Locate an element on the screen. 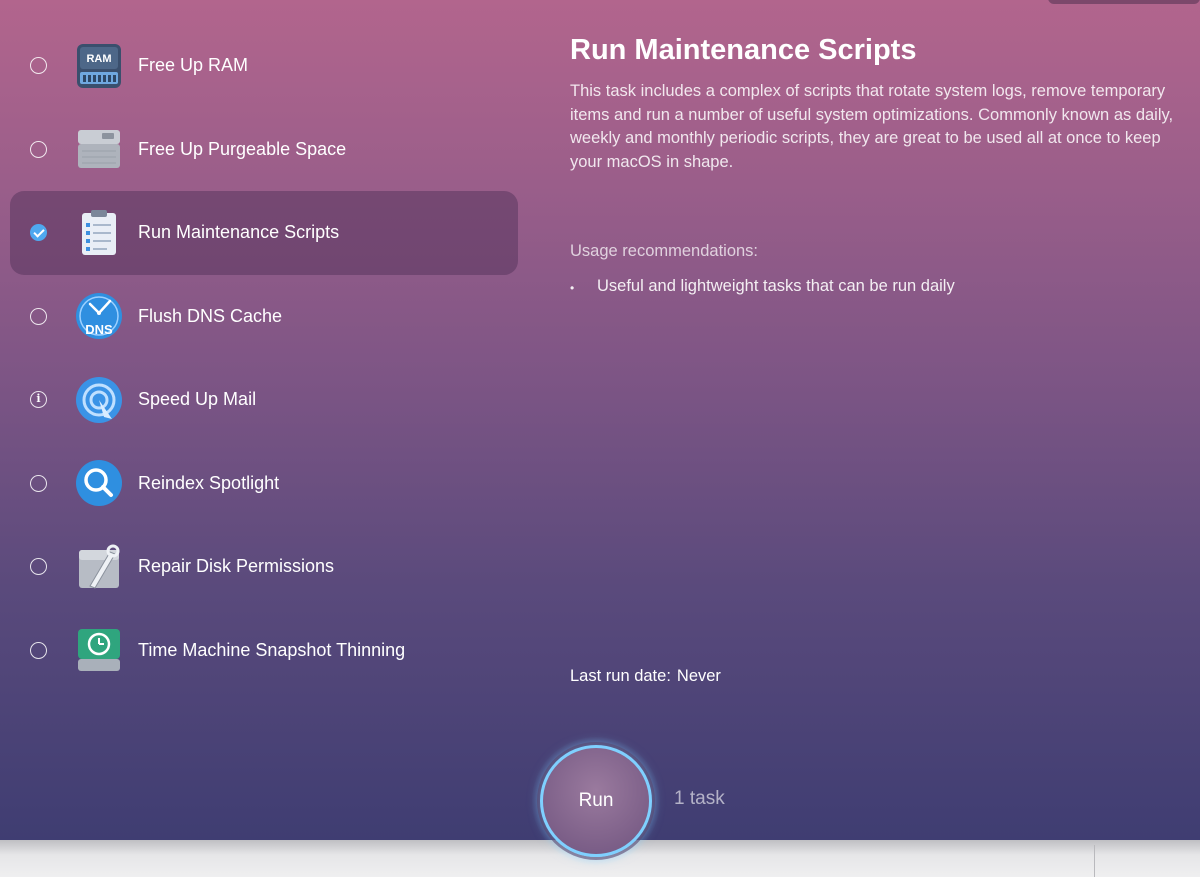 Image resolution: width=1200 pixels, height=877 pixels. task-checkbox-checked is located at coordinates (38, 233).